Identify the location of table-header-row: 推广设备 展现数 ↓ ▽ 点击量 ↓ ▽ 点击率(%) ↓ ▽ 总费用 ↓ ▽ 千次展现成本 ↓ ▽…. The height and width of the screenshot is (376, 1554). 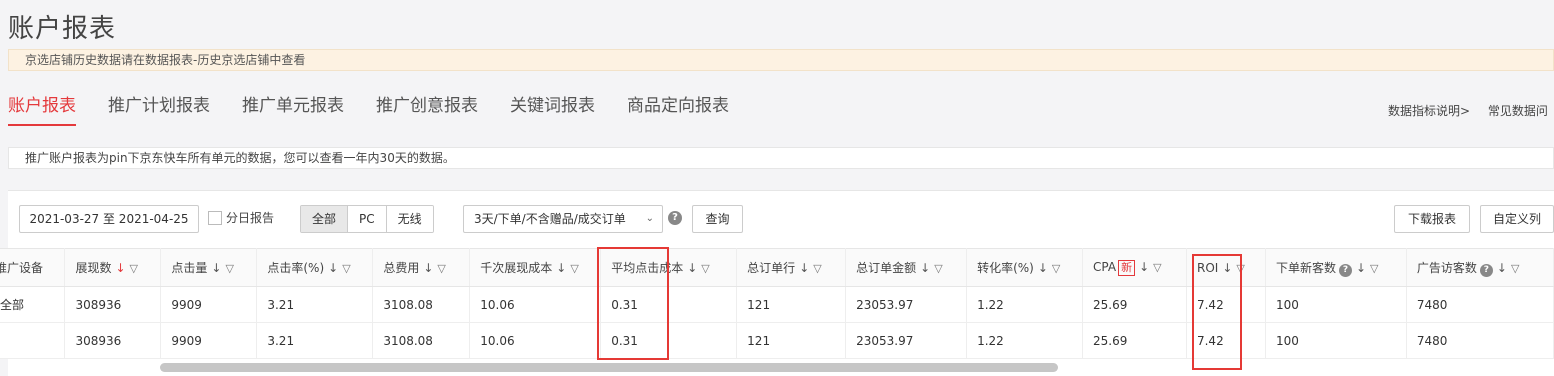
(777, 267).